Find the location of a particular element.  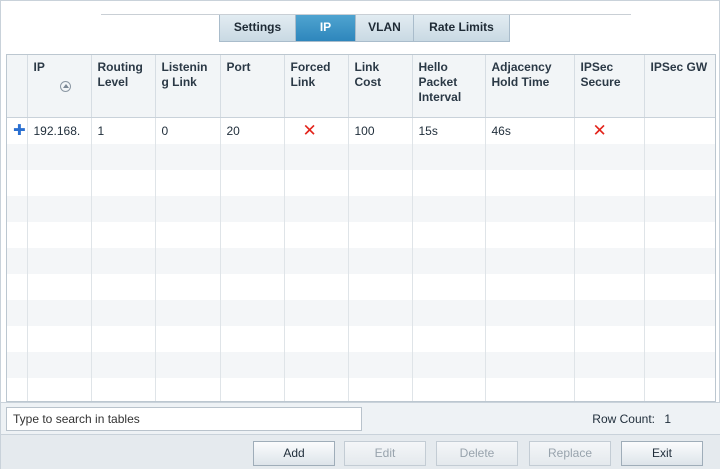

cell-forced-link: ✕ is located at coordinates (316, 130).